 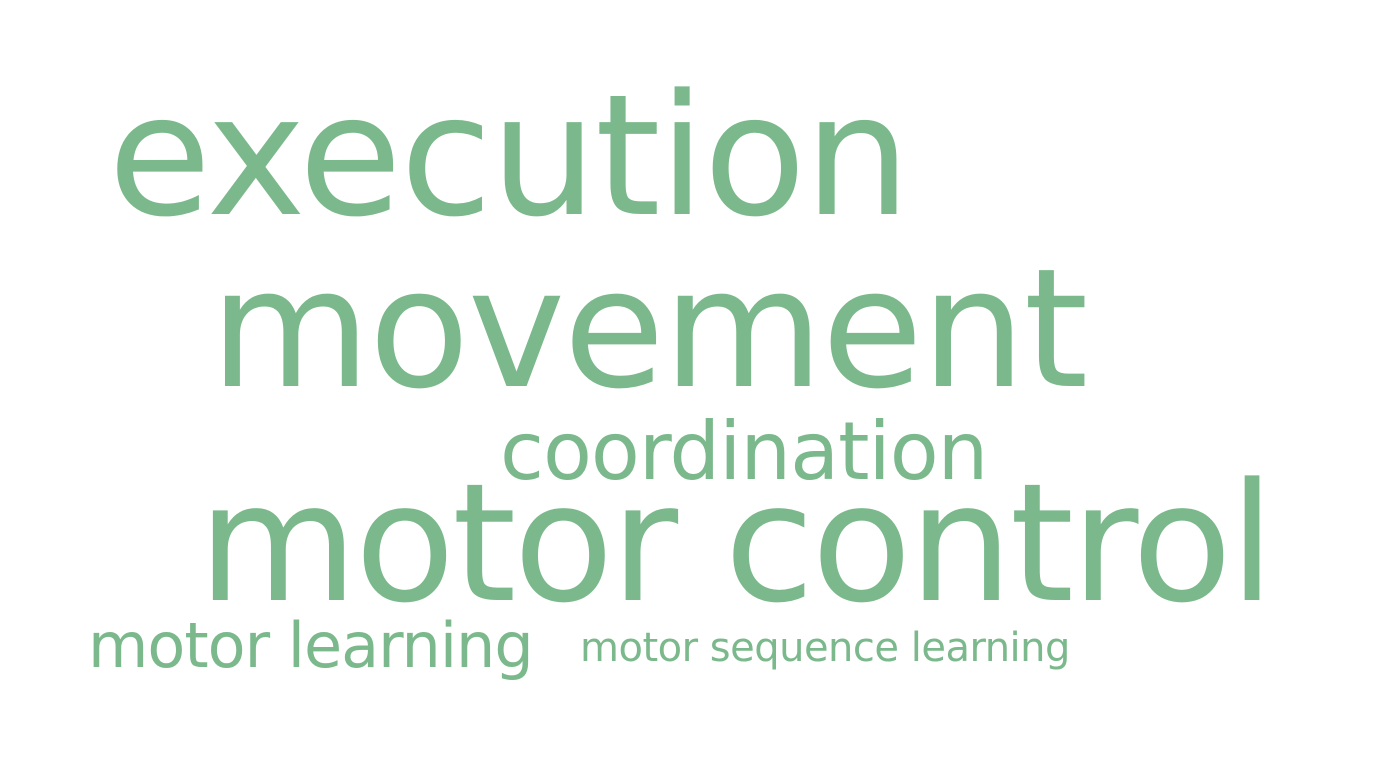 I want to click on word-motor-sequence-learning: motor sequence learning, so click(x=825, y=648).